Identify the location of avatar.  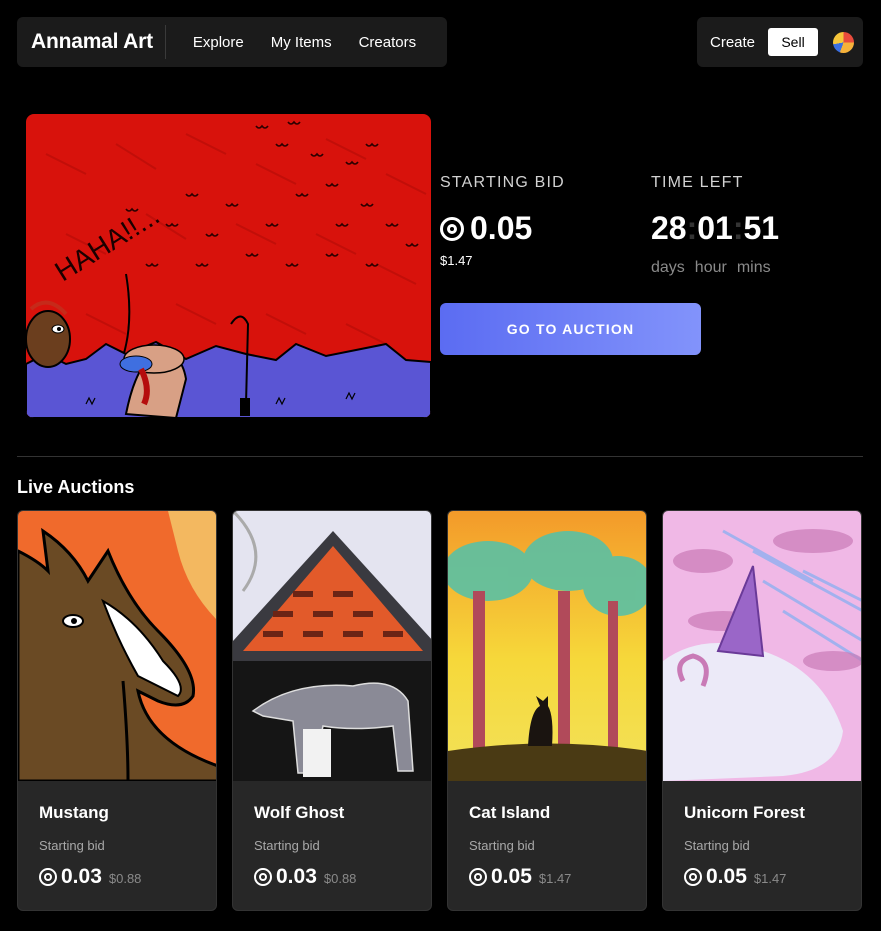
(844, 42).